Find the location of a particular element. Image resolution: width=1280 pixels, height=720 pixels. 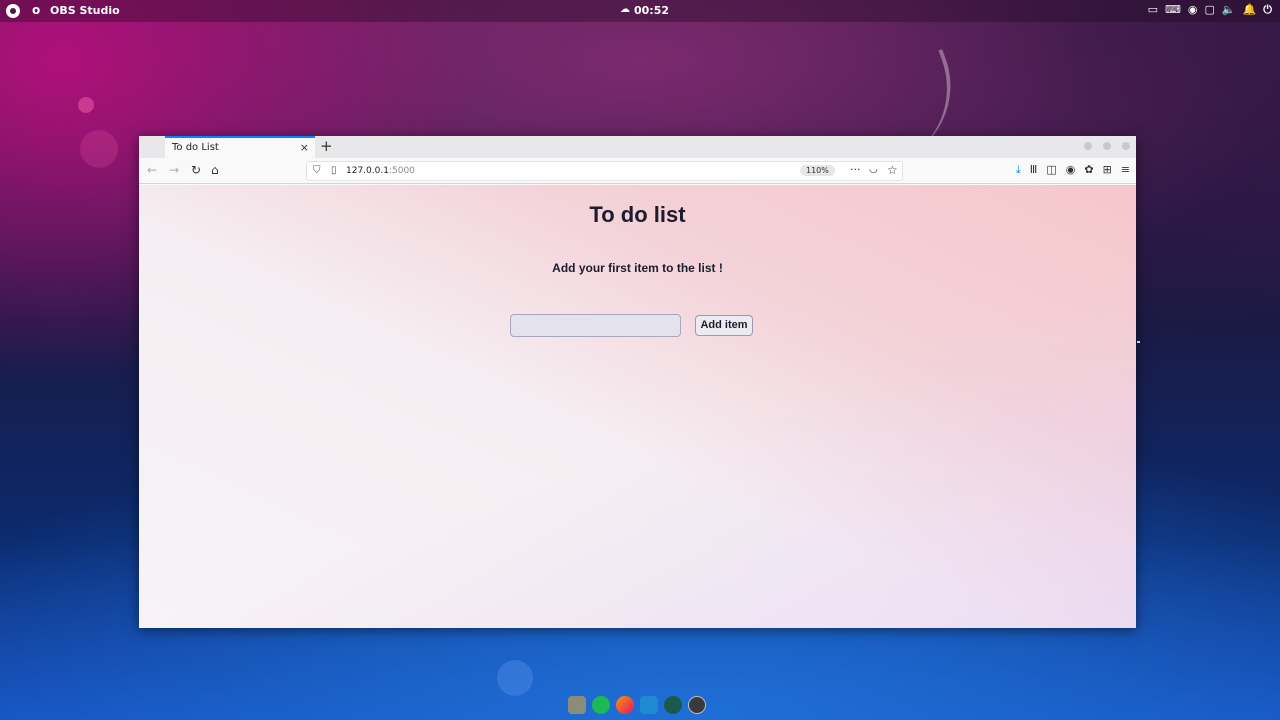

obs-icon is located at coordinates (697, 705).